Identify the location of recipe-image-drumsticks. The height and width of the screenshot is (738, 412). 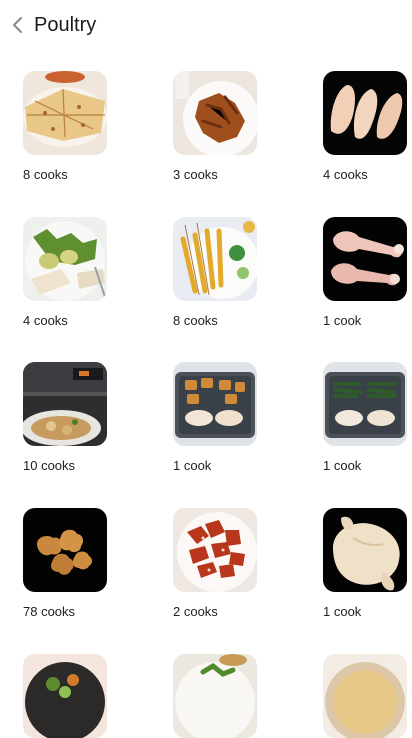
(365, 259).